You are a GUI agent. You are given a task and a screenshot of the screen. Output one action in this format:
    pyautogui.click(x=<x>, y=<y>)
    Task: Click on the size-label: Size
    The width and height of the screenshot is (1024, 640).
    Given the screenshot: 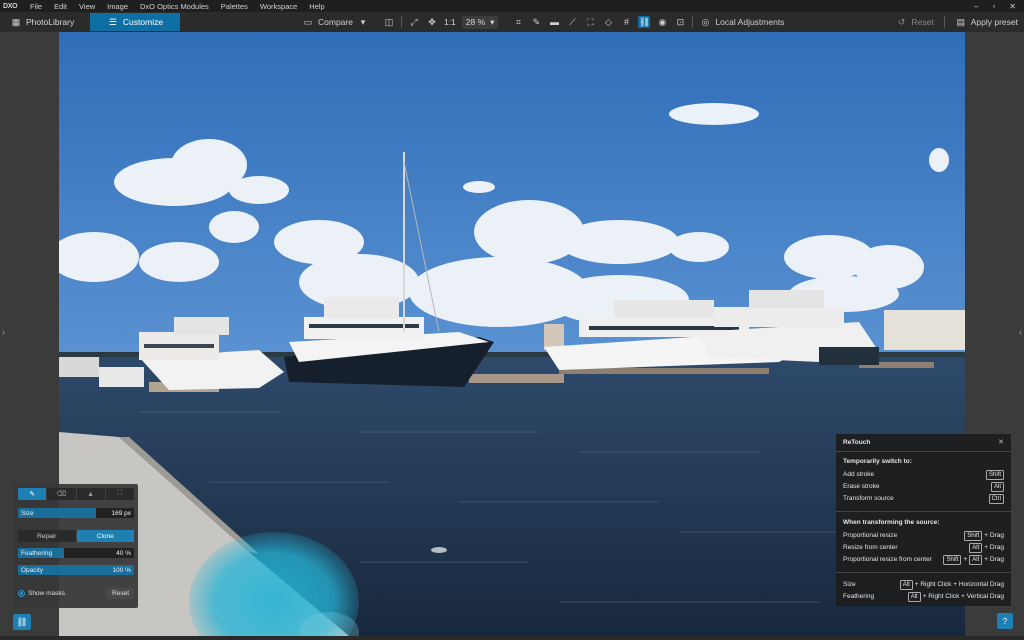 What is the action you would take?
    pyautogui.click(x=27, y=513)
    